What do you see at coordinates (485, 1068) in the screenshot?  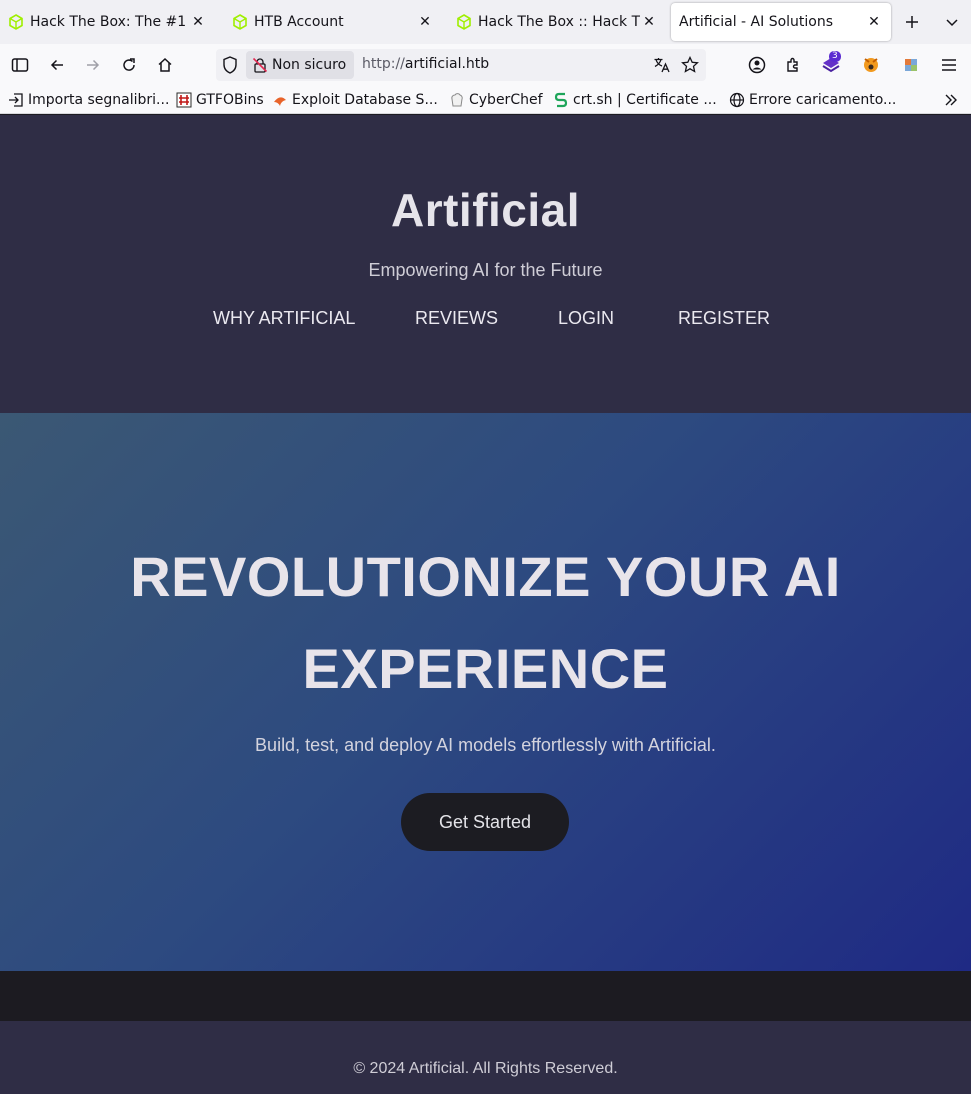 I see `copyright-text: © 2024 Artificial. All Rights Reserved.` at bounding box center [485, 1068].